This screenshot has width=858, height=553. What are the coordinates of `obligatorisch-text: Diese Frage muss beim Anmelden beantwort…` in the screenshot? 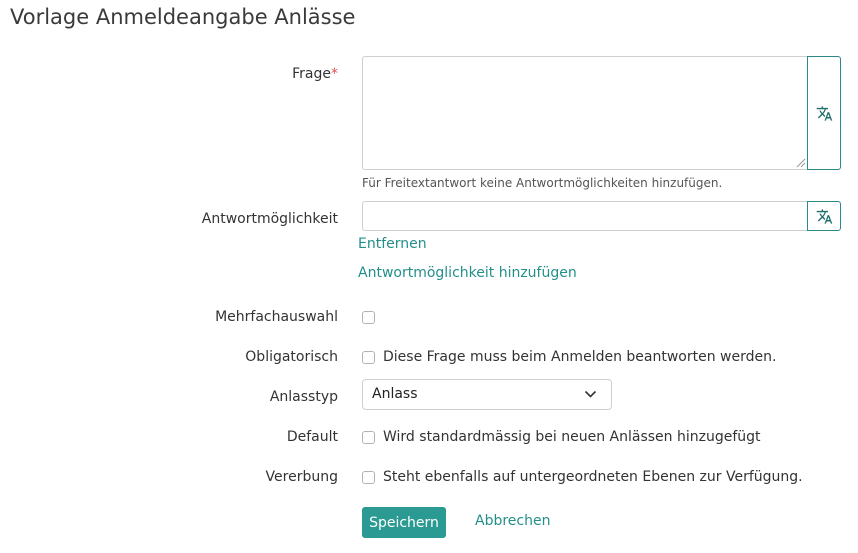 It's located at (580, 357).